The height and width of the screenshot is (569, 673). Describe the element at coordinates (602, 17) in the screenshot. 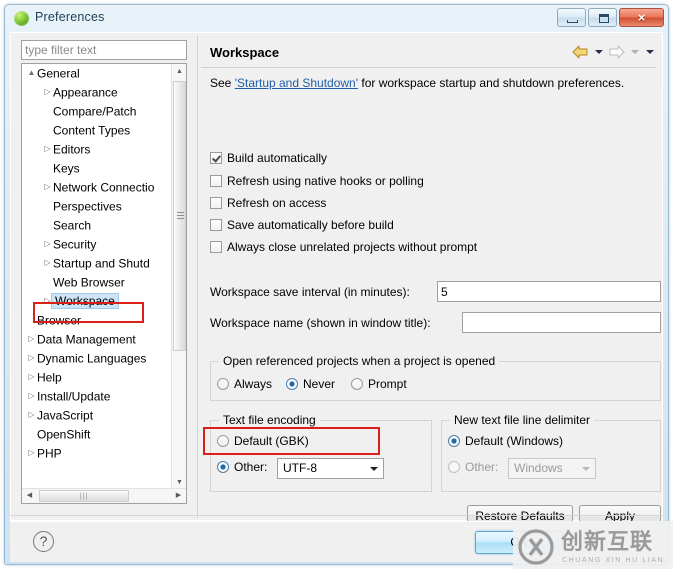

I see `maximize-button` at that location.